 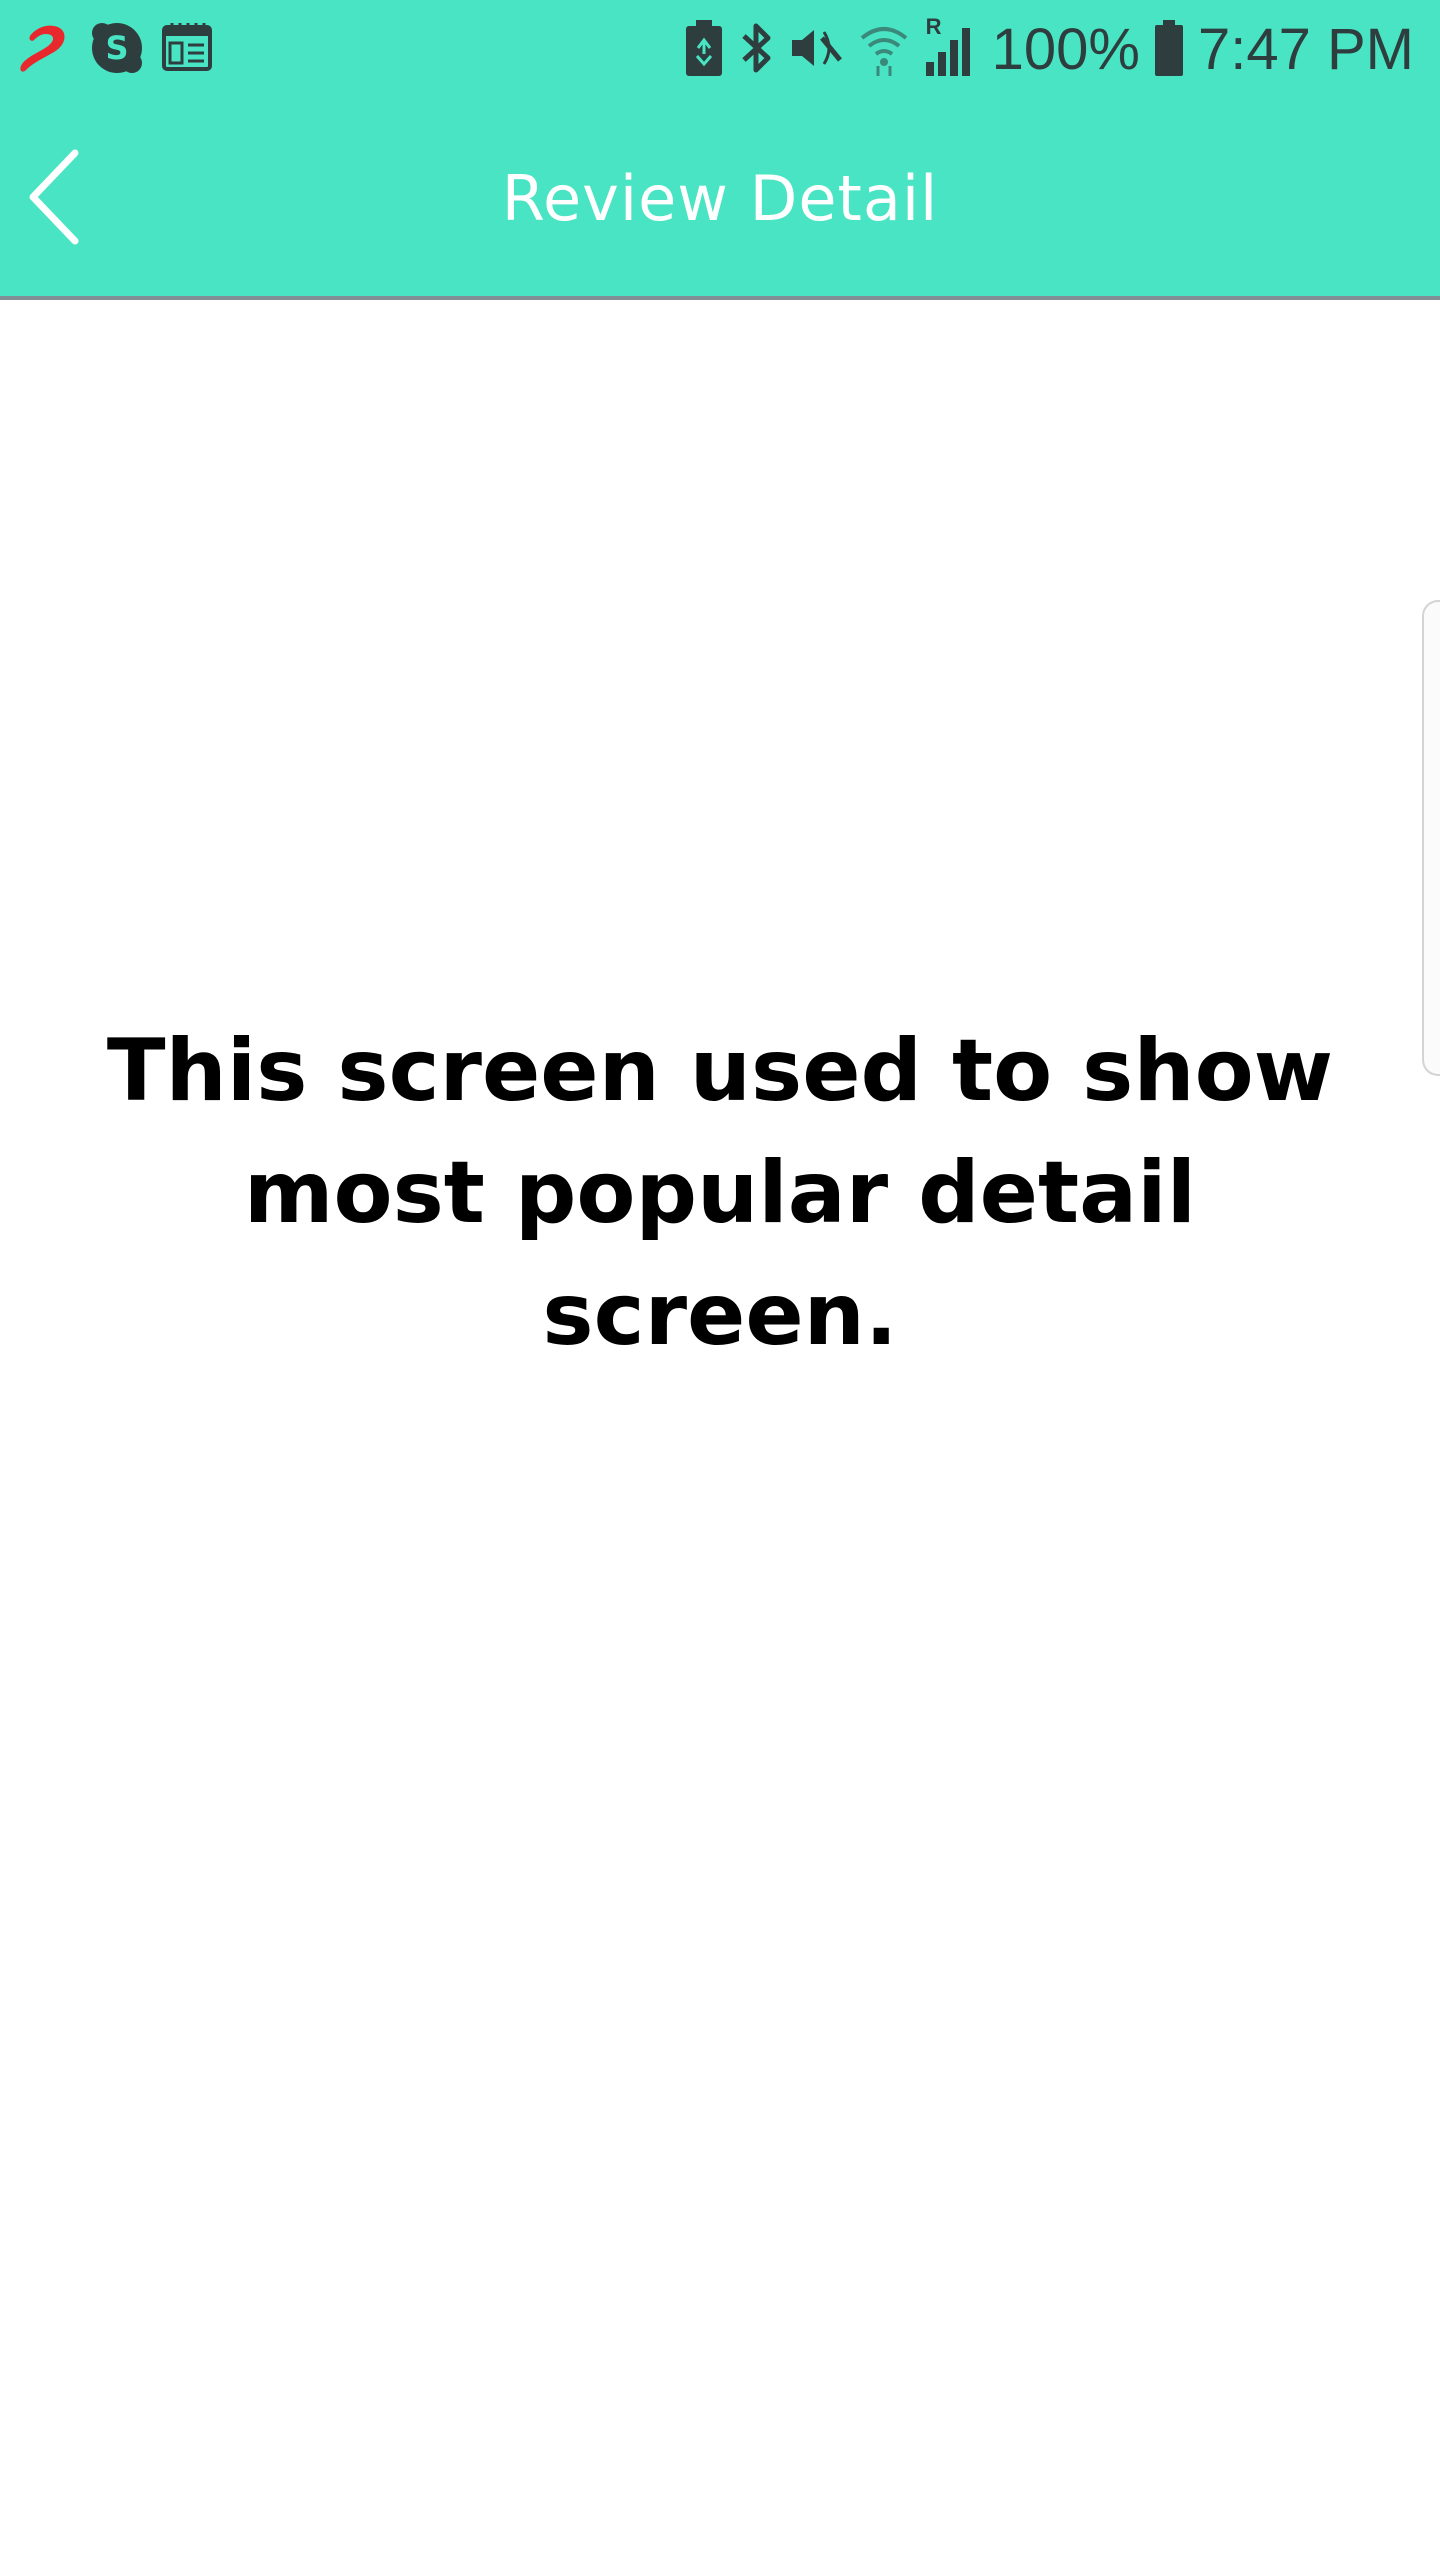 I want to click on status-bar: S R 100% 7:47 PM, so click(x=720, y=50).